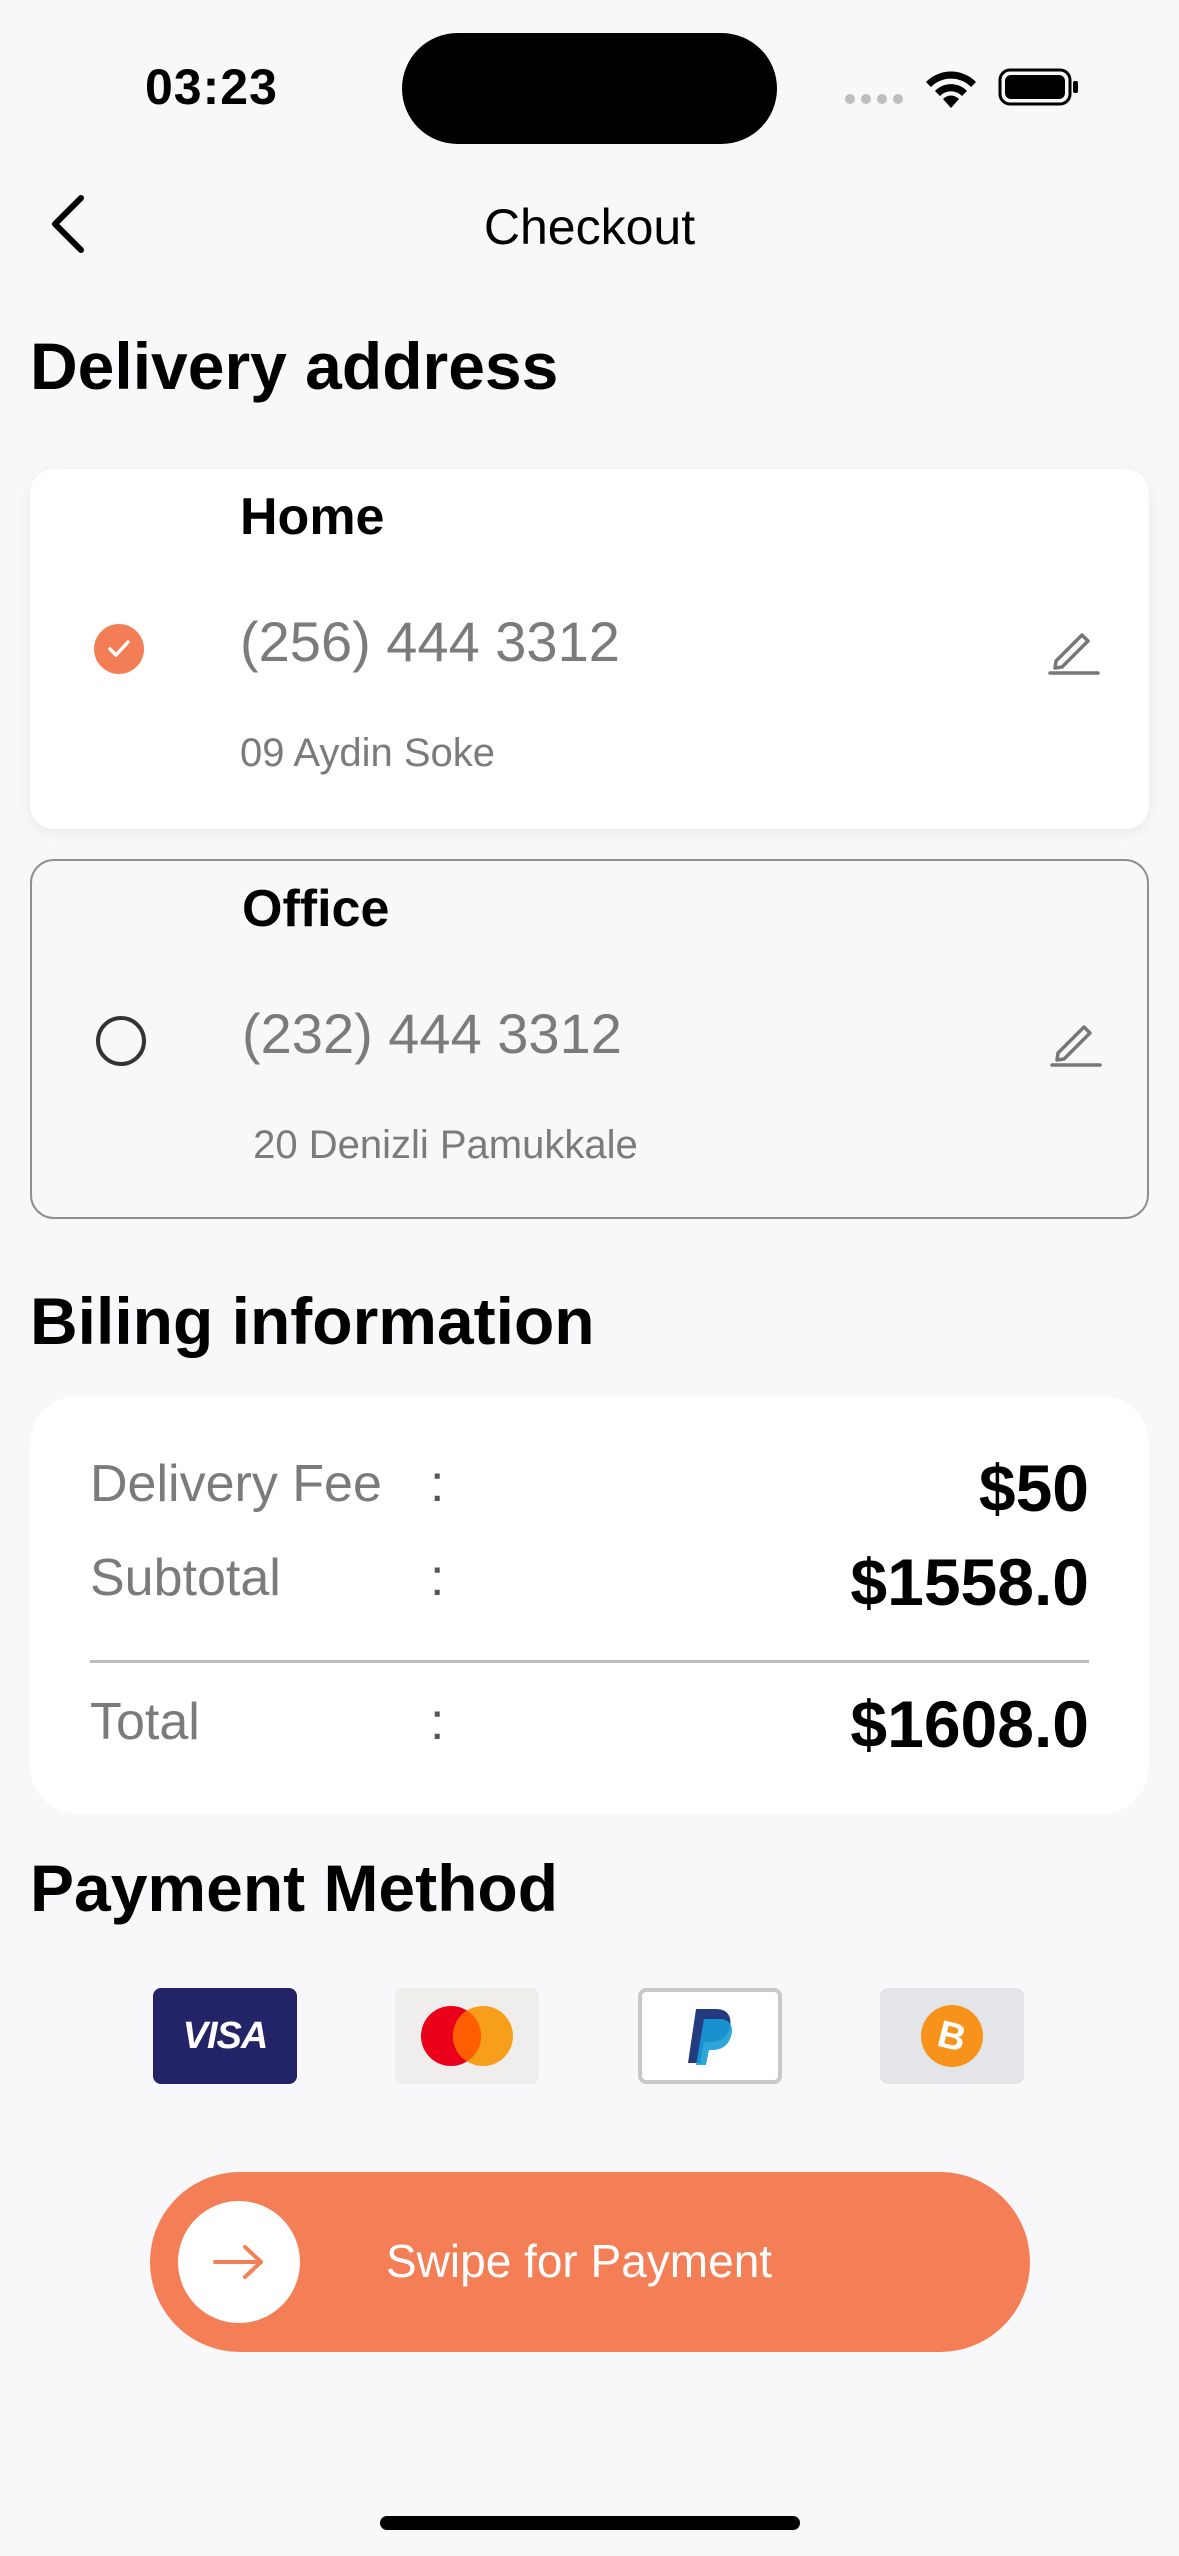 This screenshot has width=1179, height=2556. What do you see at coordinates (589, 227) in the screenshot?
I see `page-title: Checkout` at bounding box center [589, 227].